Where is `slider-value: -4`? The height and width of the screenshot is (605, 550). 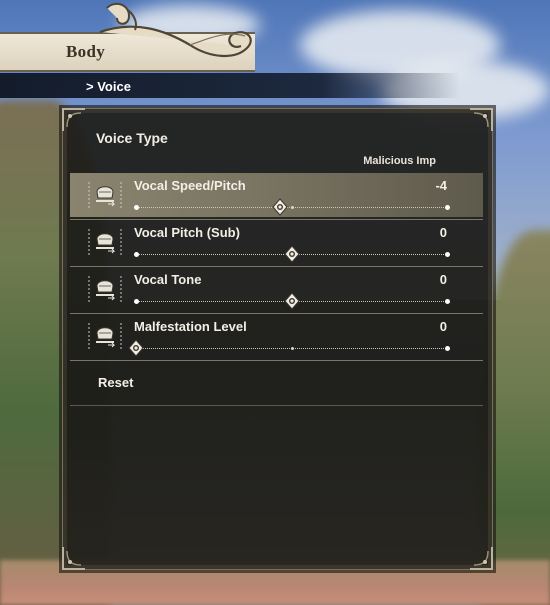 slider-value: -4 is located at coordinates (441, 185).